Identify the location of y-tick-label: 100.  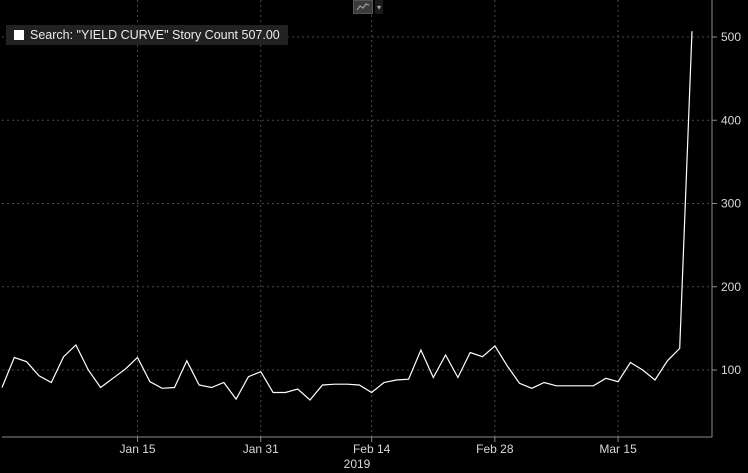
(731, 370).